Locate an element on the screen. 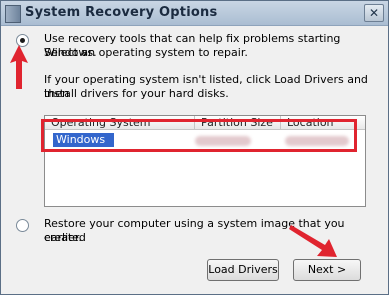  annotation-arrow-up-icon is located at coordinates (19, 67).